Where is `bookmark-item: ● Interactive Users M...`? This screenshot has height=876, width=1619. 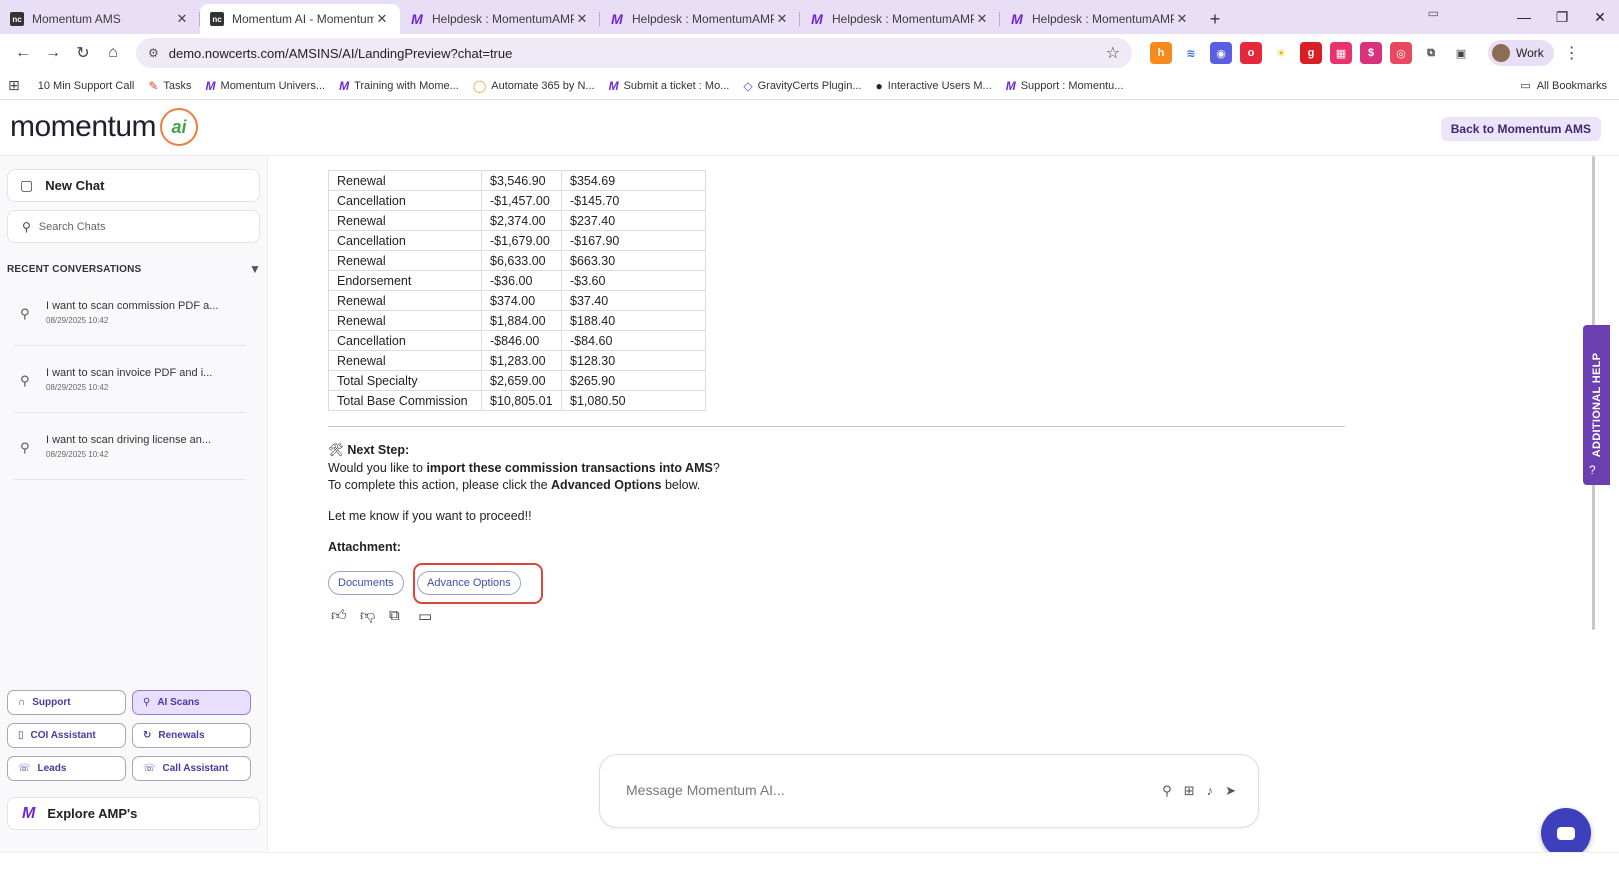 bookmark-item: ● Interactive Users M... is located at coordinates (934, 86).